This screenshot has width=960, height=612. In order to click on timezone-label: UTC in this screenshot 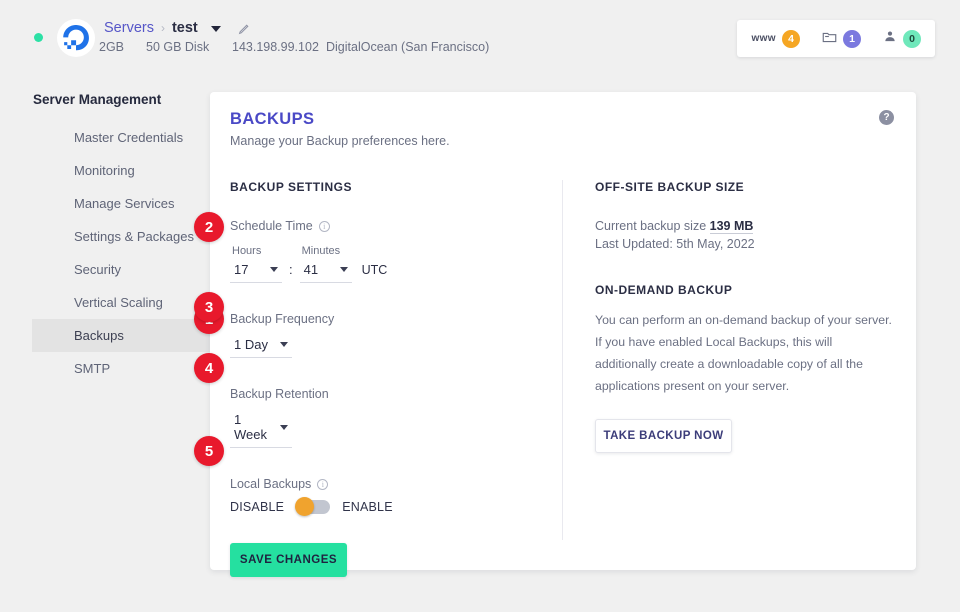, I will do `click(374, 270)`.